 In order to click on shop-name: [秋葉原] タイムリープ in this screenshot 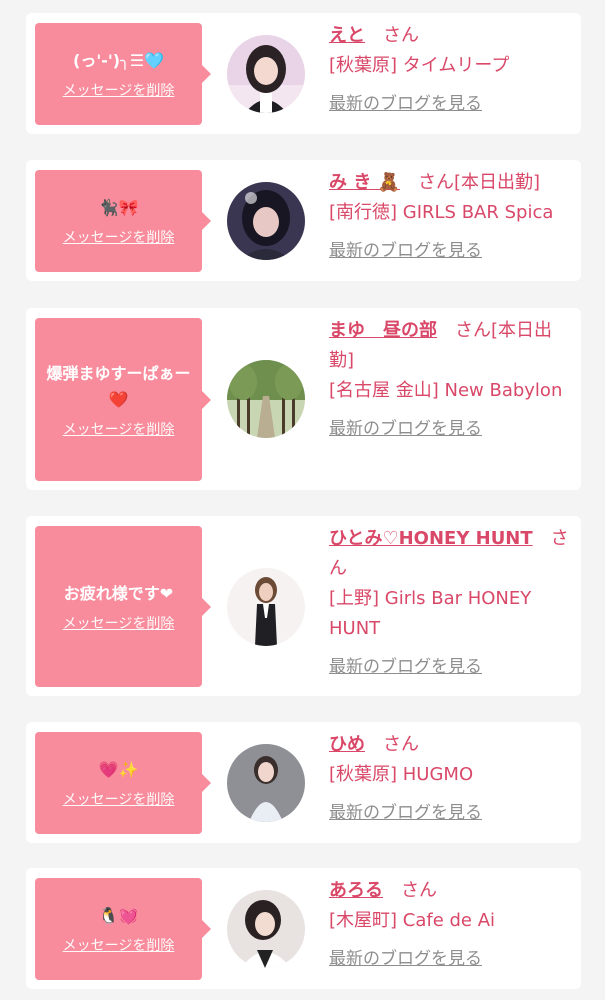, I will do `click(419, 65)`.